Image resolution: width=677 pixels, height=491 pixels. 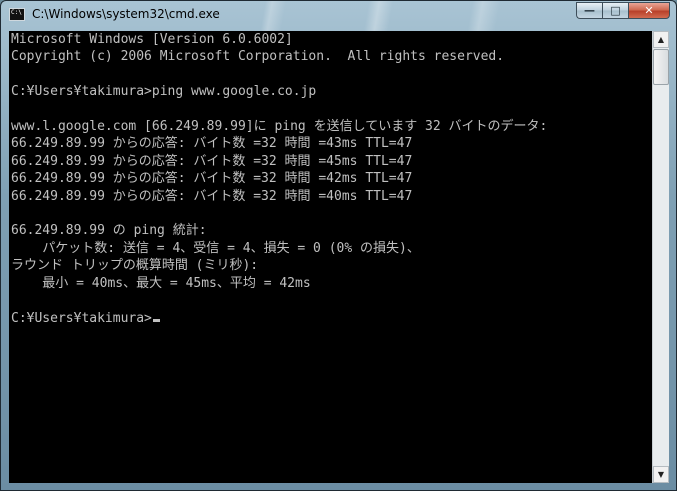 I want to click on minimize-button: —, so click(x=589, y=10).